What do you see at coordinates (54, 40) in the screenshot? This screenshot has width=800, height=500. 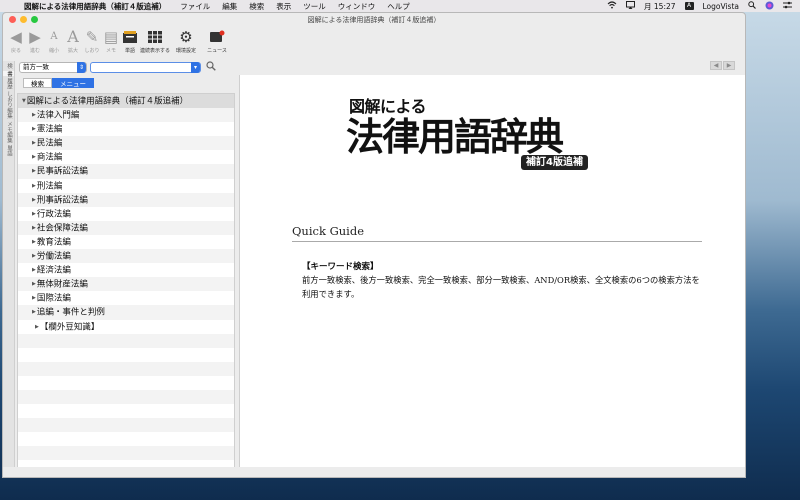 I see `shrink-text-button: A 縮小` at bounding box center [54, 40].